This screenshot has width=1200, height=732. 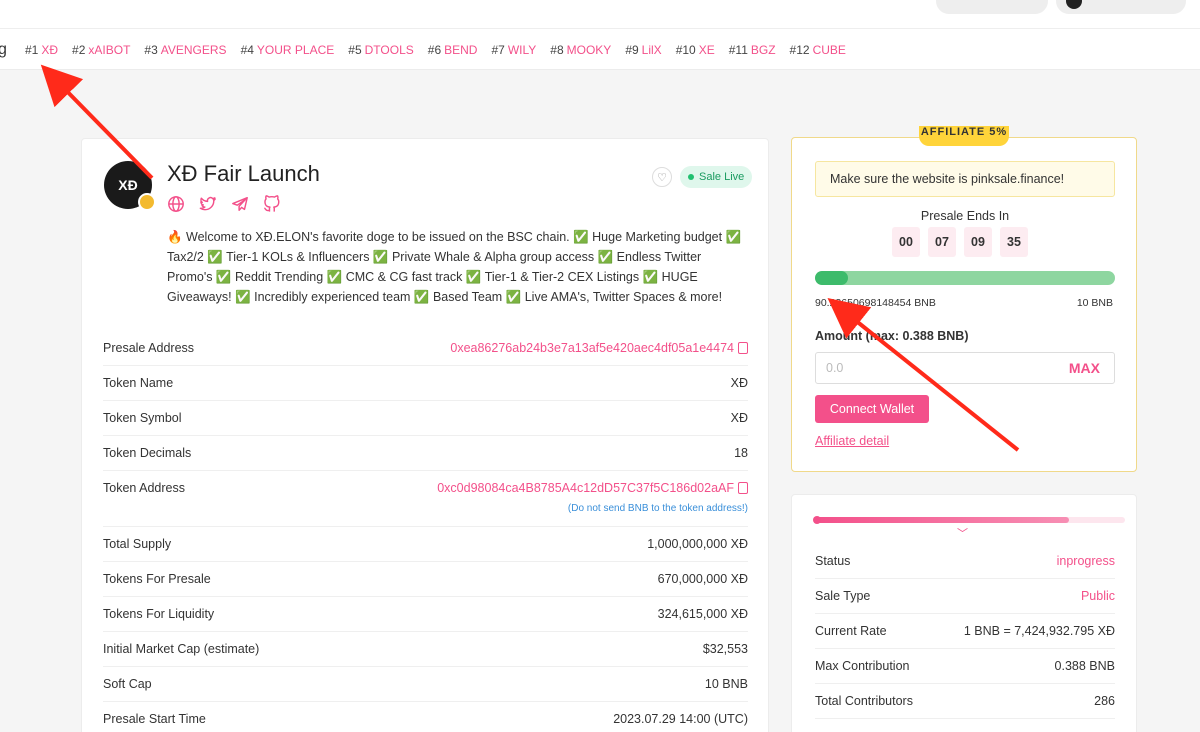 I want to click on status-badge: Sale Live, so click(x=716, y=177).